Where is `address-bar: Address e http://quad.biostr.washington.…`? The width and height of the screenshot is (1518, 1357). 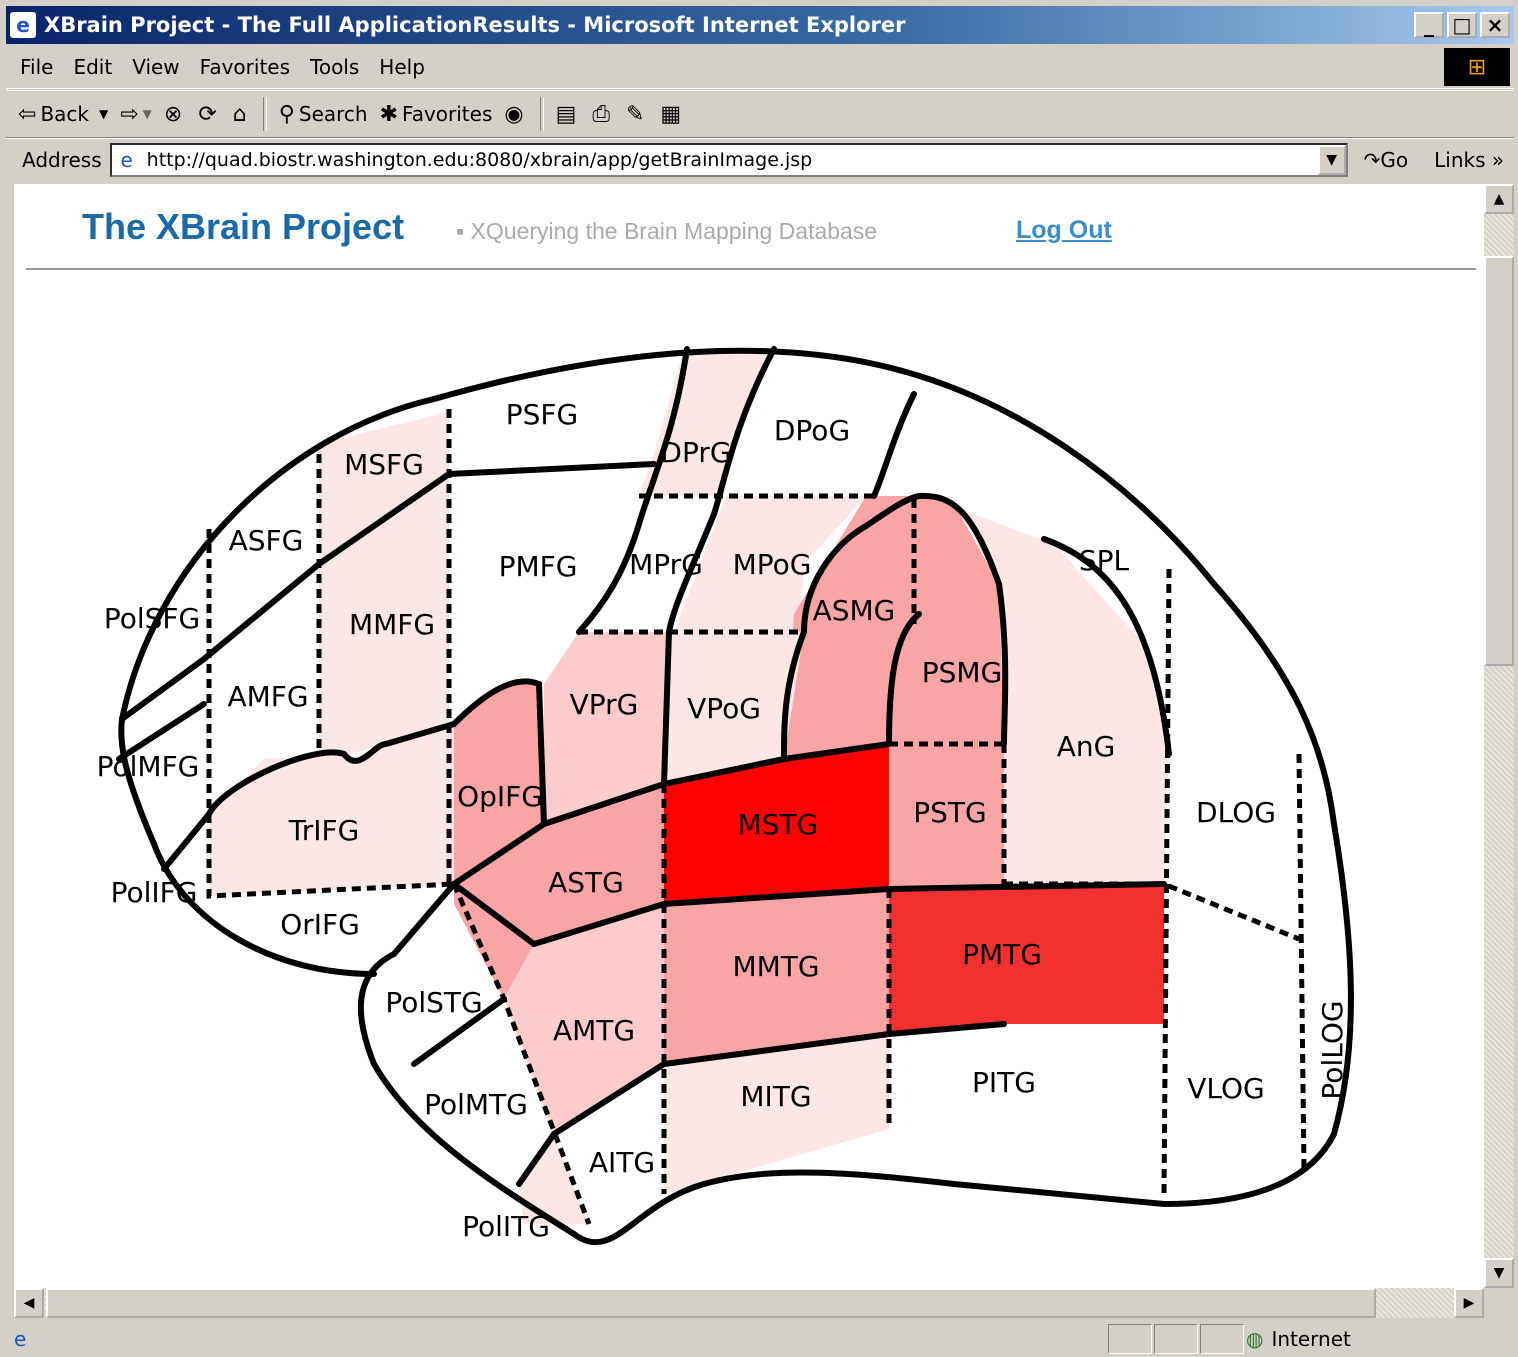 address-bar: Address e http://quad.biostr.washington.… is located at coordinates (760, 159).